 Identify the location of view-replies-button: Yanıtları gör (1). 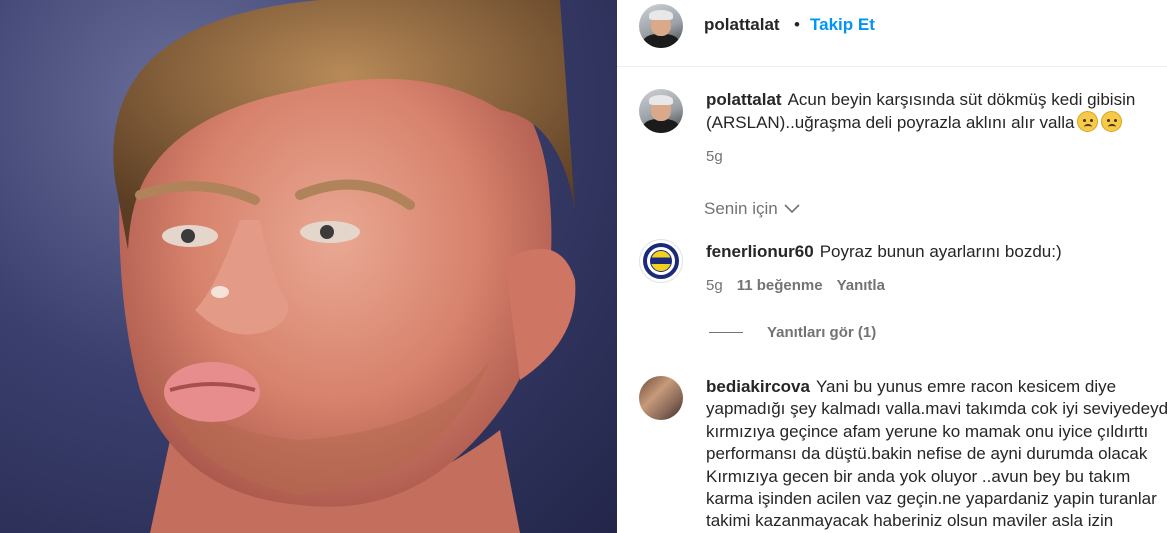
(792, 332).